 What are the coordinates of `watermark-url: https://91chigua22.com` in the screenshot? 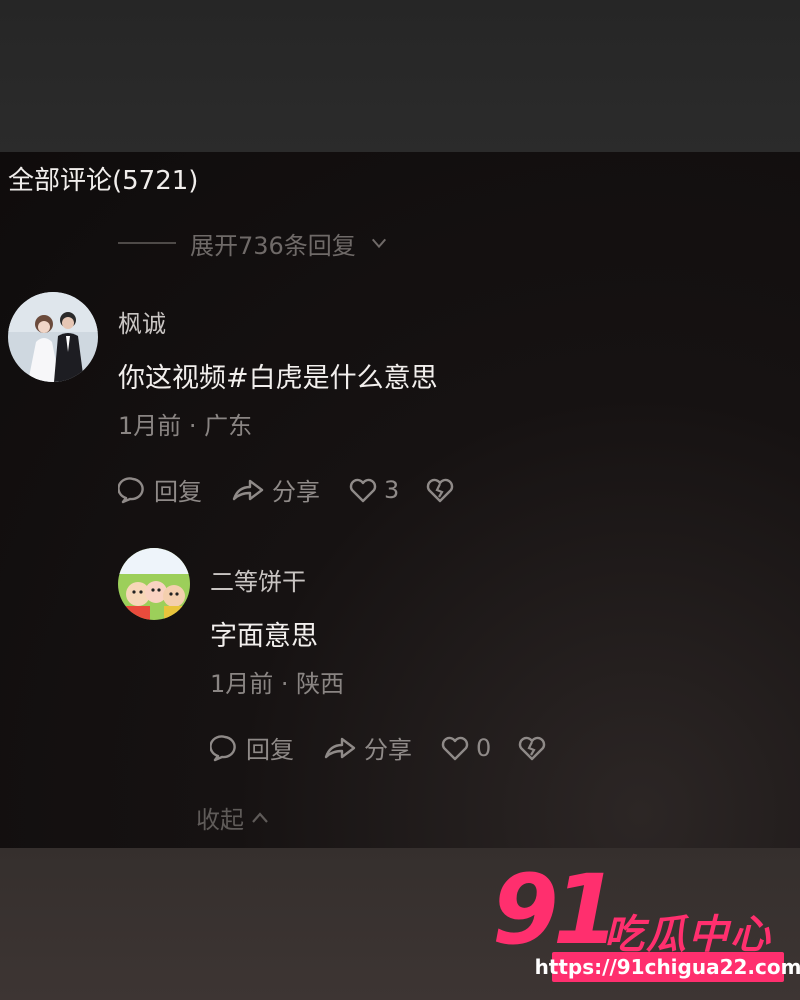 It's located at (667, 967).